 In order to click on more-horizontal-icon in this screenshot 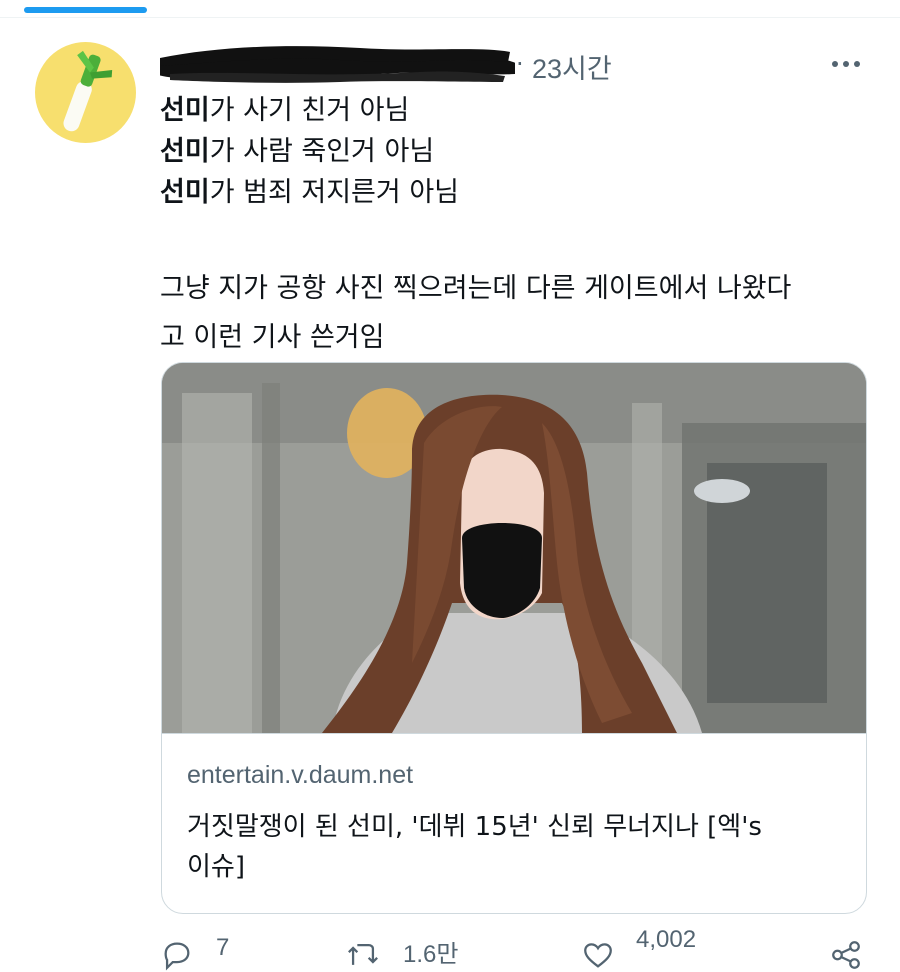, I will do `click(835, 64)`.